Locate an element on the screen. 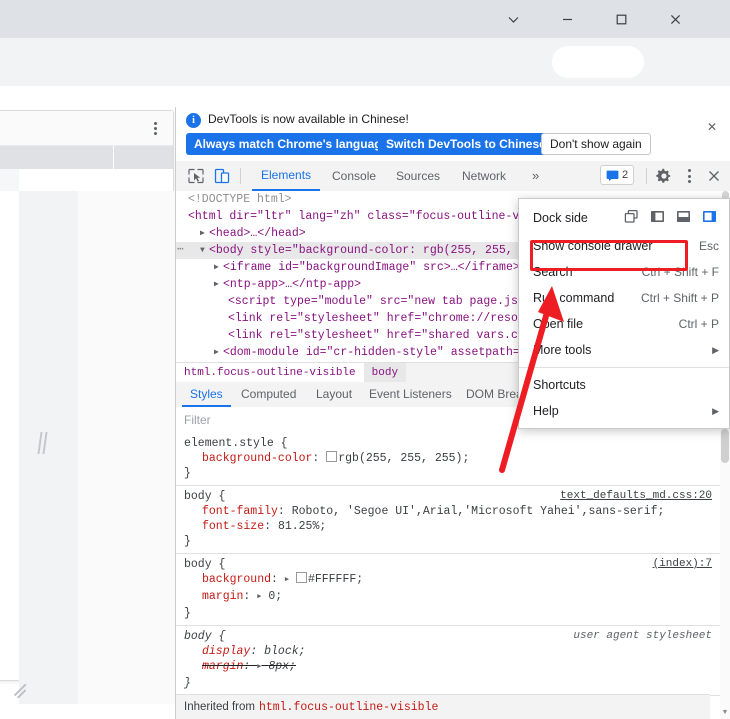 The height and width of the screenshot is (719, 730). breadcrumb-item-body: body is located at coordinates (385, 373).